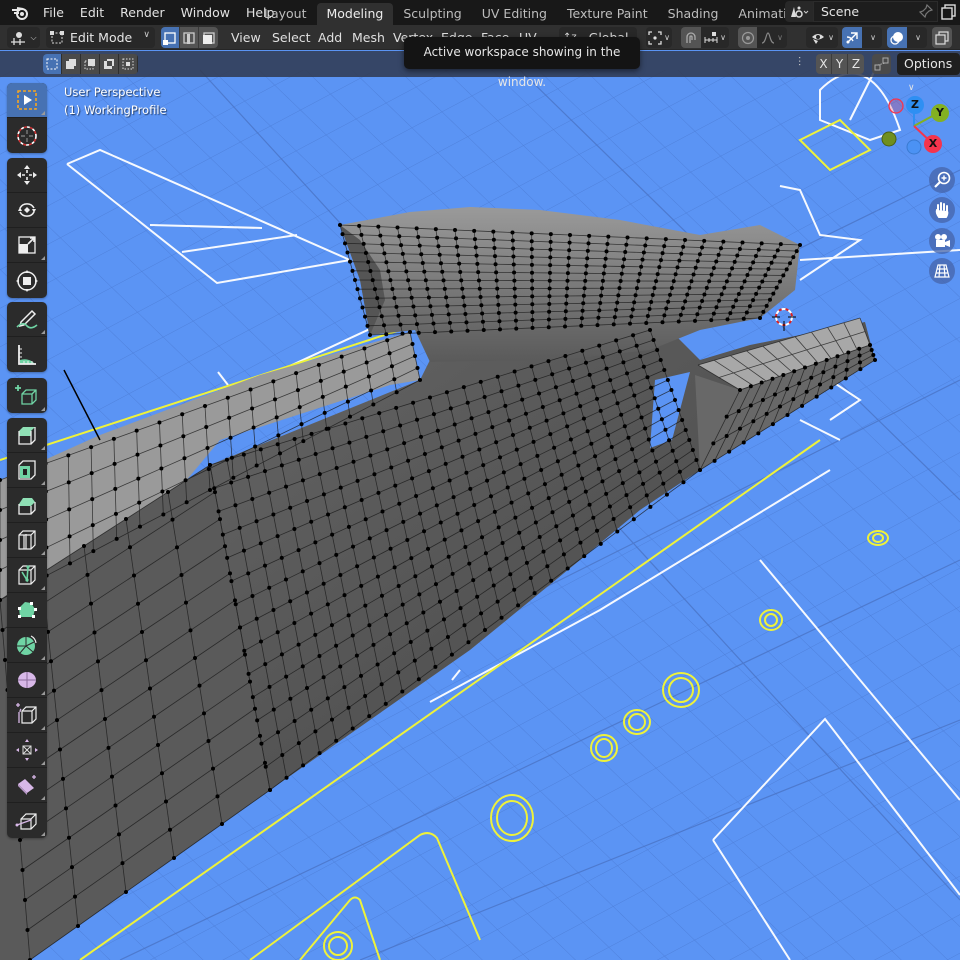 This screenshot has height=960, width=960. Describe the element at coordinates (917, 37) in the screenshot. I see `overlays-dropdown: ∨` at that location.